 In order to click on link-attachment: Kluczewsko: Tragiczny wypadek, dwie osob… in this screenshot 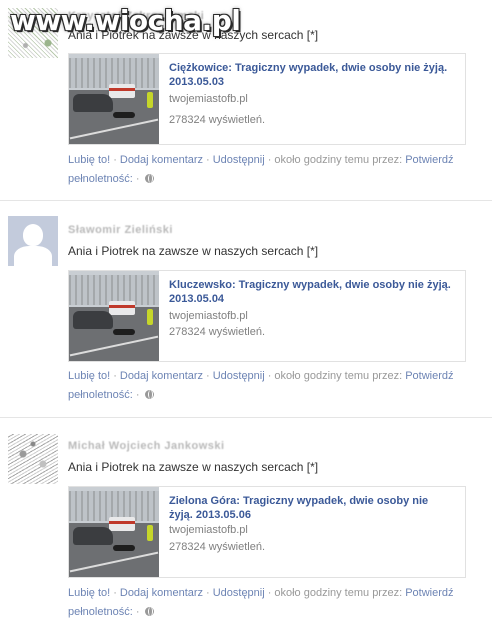, I will do `click(267, 316)`.